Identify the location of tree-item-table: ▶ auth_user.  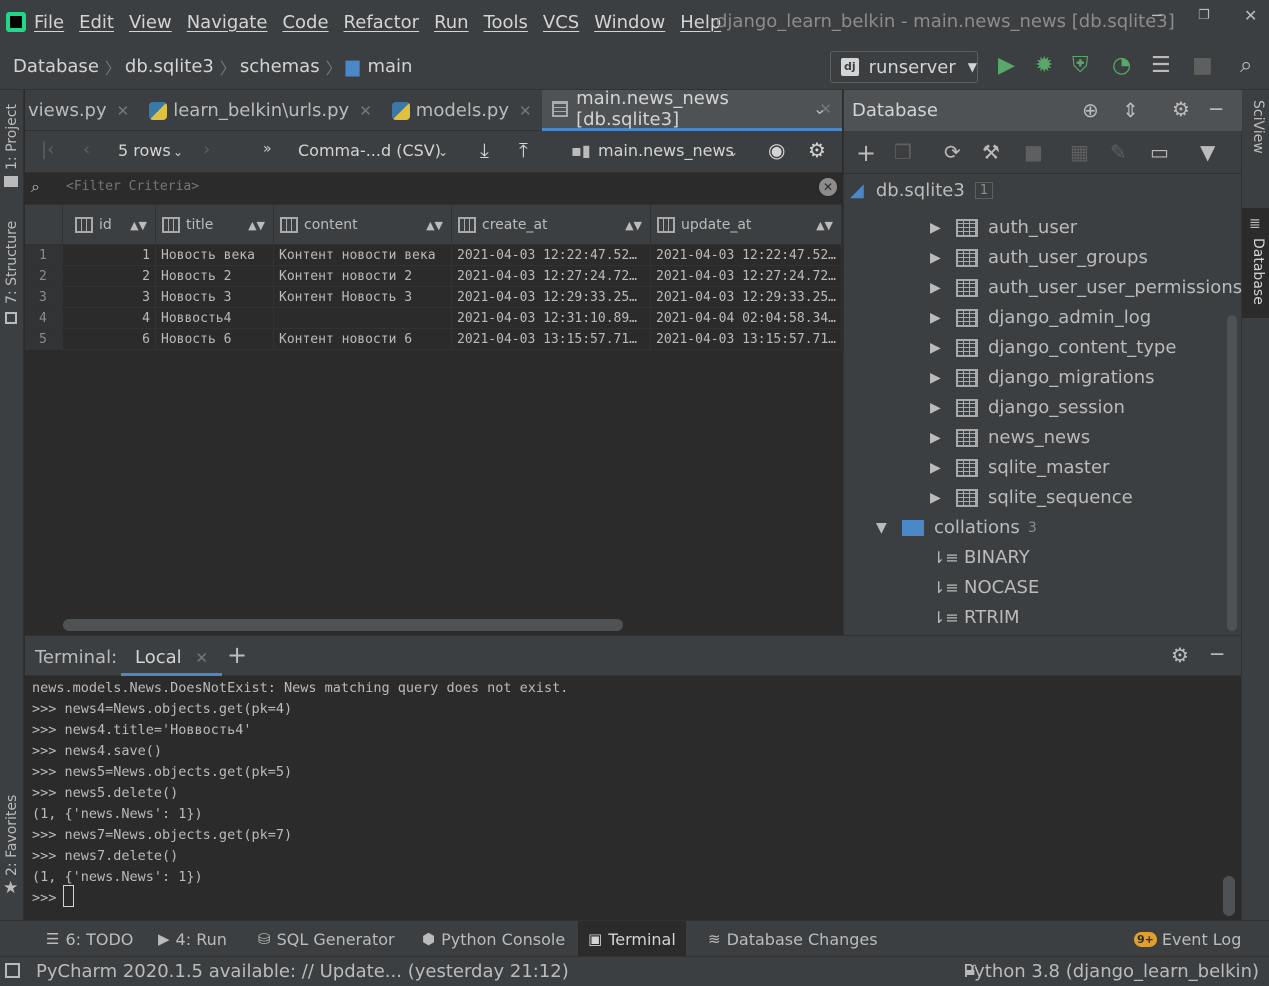
(1003, 227).